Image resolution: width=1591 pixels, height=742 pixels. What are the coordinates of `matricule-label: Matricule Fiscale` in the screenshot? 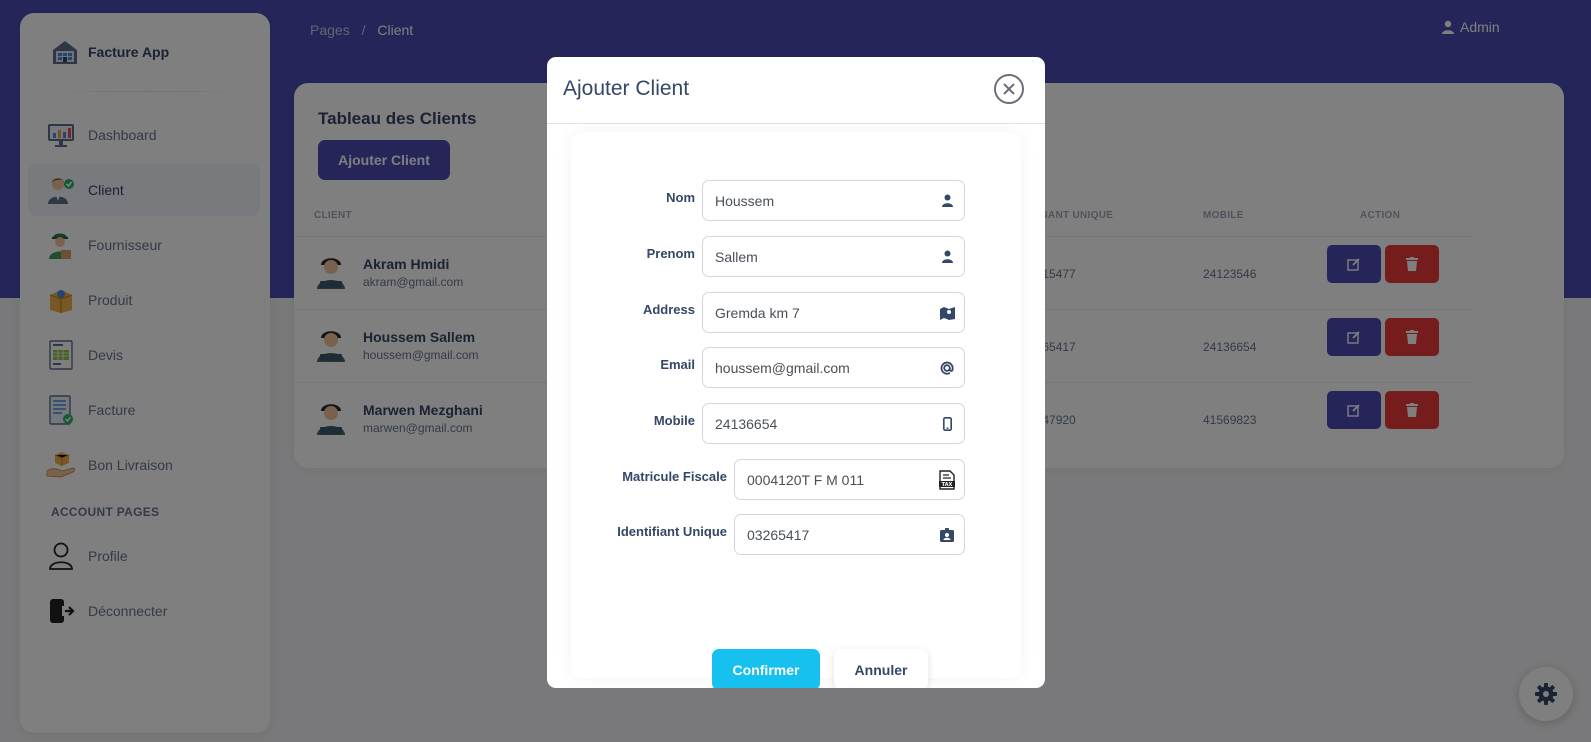 It's located at (674, 476).